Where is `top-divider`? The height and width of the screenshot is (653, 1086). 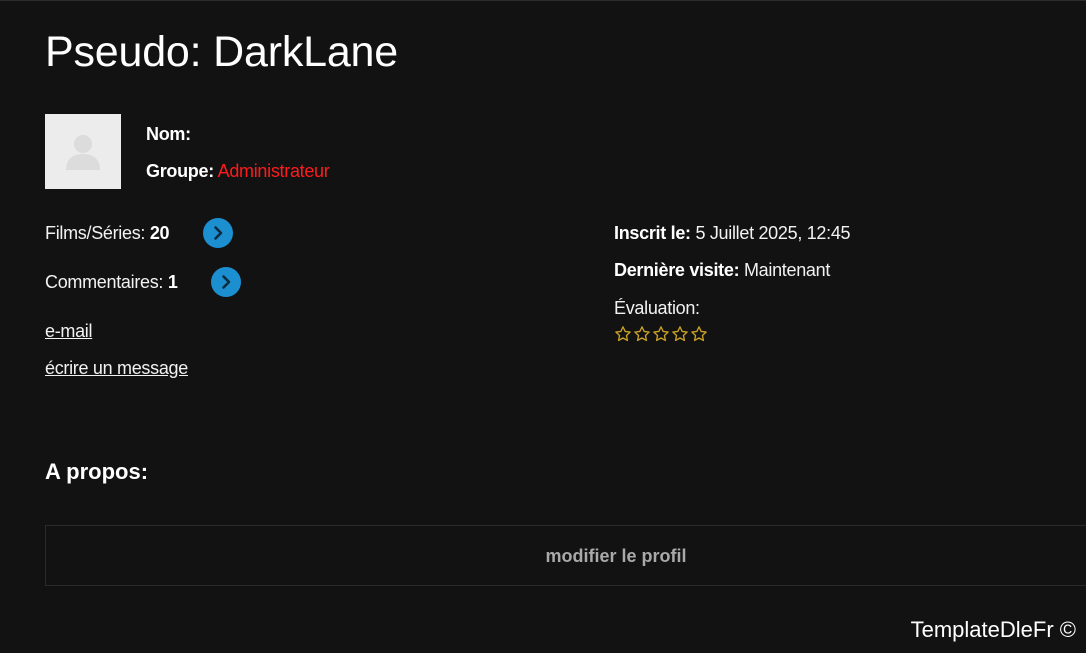 top-divider is located at coordinates (543, 0).